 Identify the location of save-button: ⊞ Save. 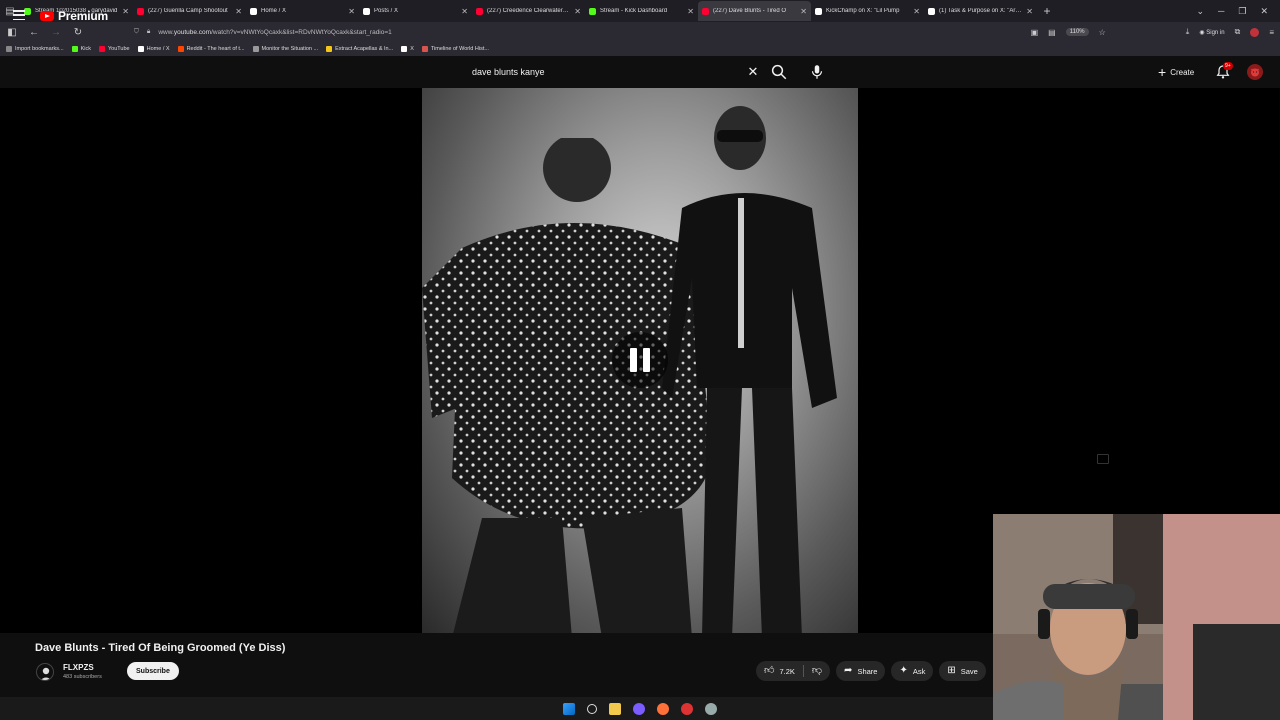
(962, 671).